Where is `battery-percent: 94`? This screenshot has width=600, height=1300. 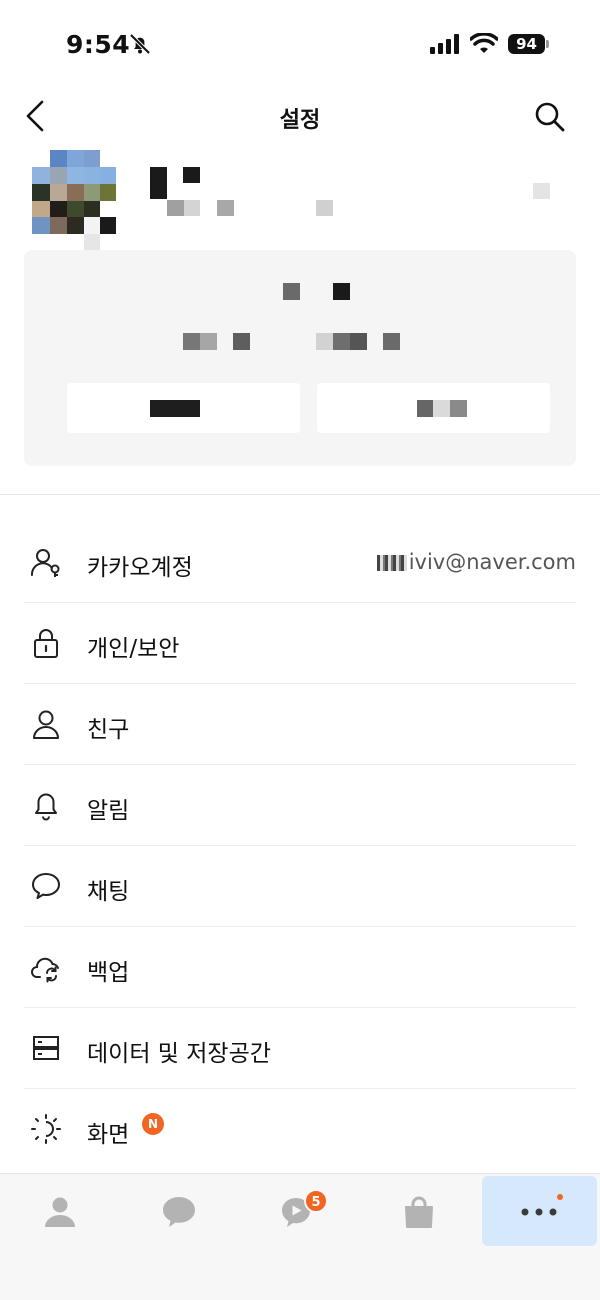
battery-percent: 94 is located at coordinates (526, 44).